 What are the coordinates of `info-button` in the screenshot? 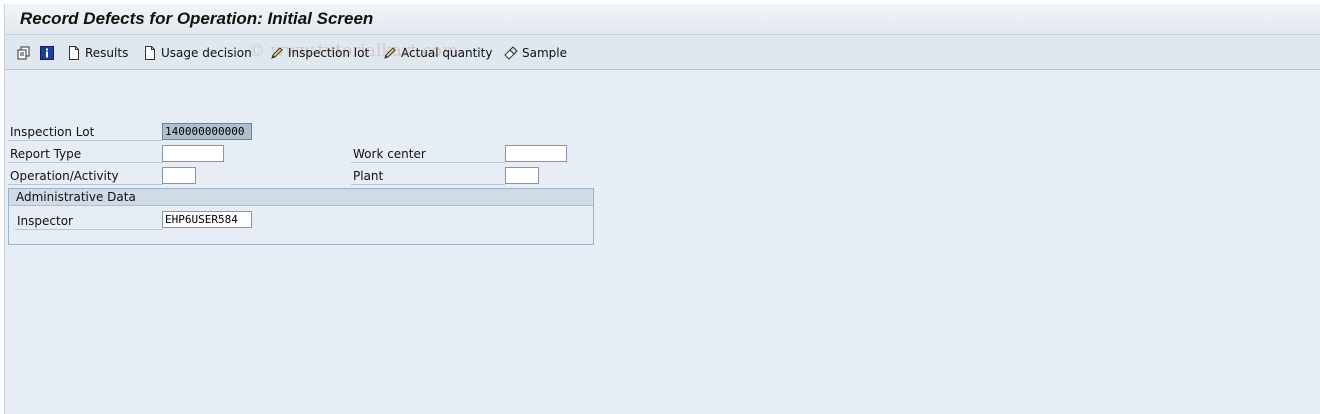 It's located at (47, 53).